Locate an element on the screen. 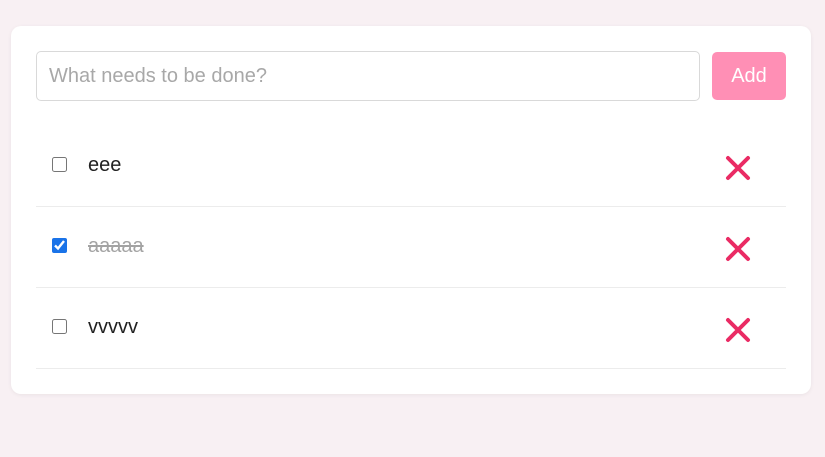  todo-input is located at coordinates (368, 76).